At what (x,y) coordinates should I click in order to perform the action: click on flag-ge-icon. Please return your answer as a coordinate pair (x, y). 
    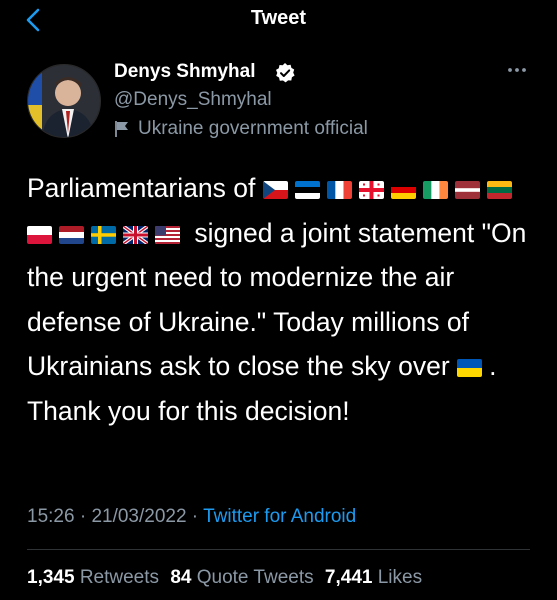
    Looking at the image, I should click on (371, 190).